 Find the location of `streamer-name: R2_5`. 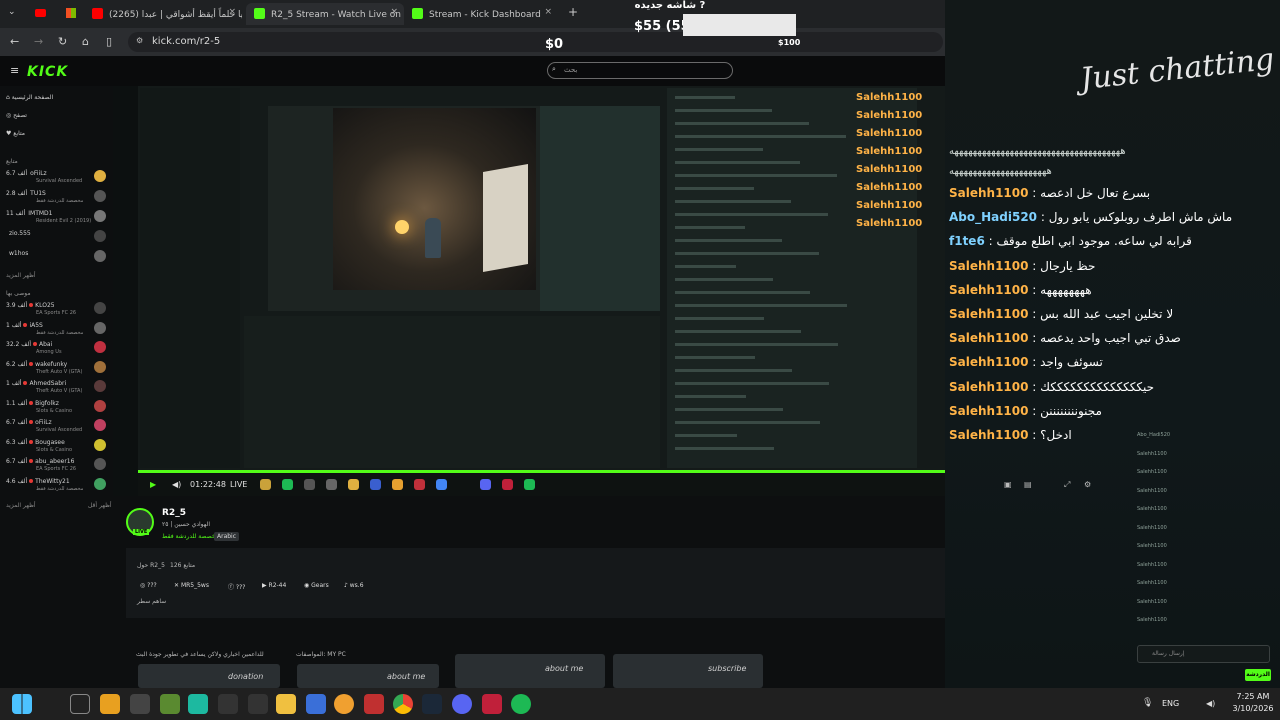

streamer-name: R2_5 is located at coordinates (174, 513).